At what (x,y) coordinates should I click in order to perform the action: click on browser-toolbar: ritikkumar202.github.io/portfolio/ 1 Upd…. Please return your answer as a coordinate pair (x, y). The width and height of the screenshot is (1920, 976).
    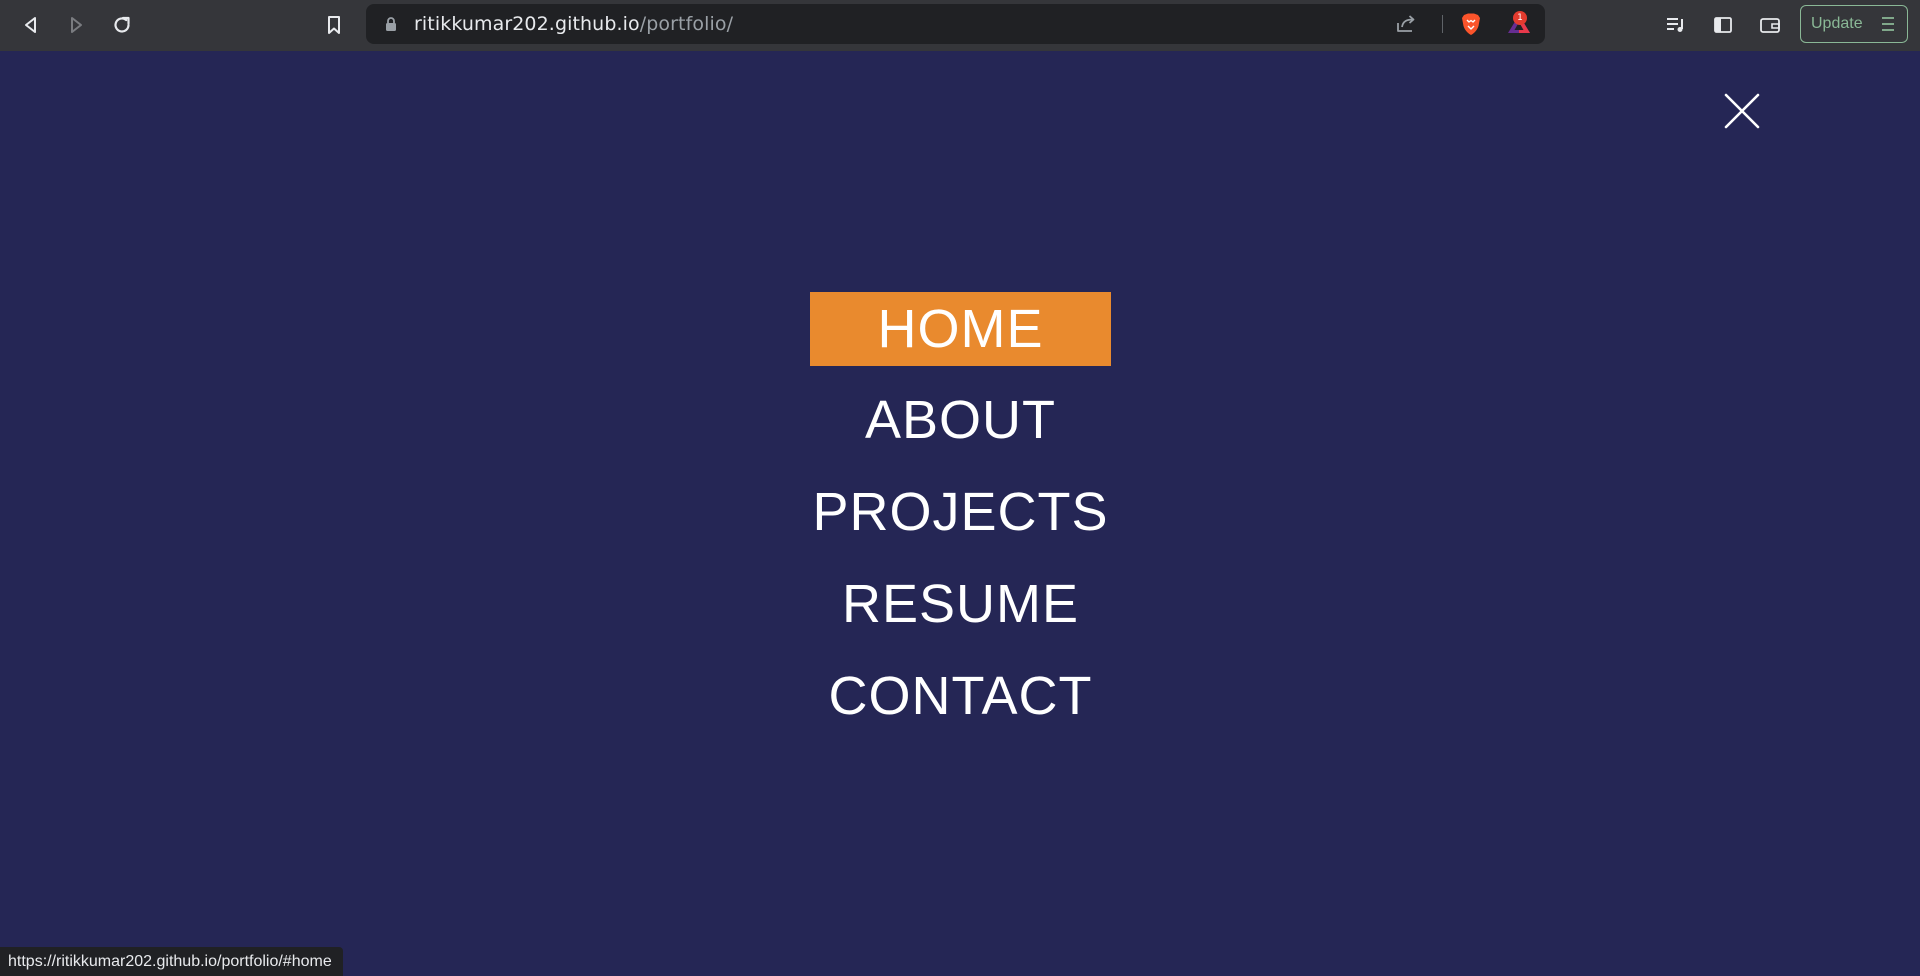
    Looking at the image, I should click on (960, 25).